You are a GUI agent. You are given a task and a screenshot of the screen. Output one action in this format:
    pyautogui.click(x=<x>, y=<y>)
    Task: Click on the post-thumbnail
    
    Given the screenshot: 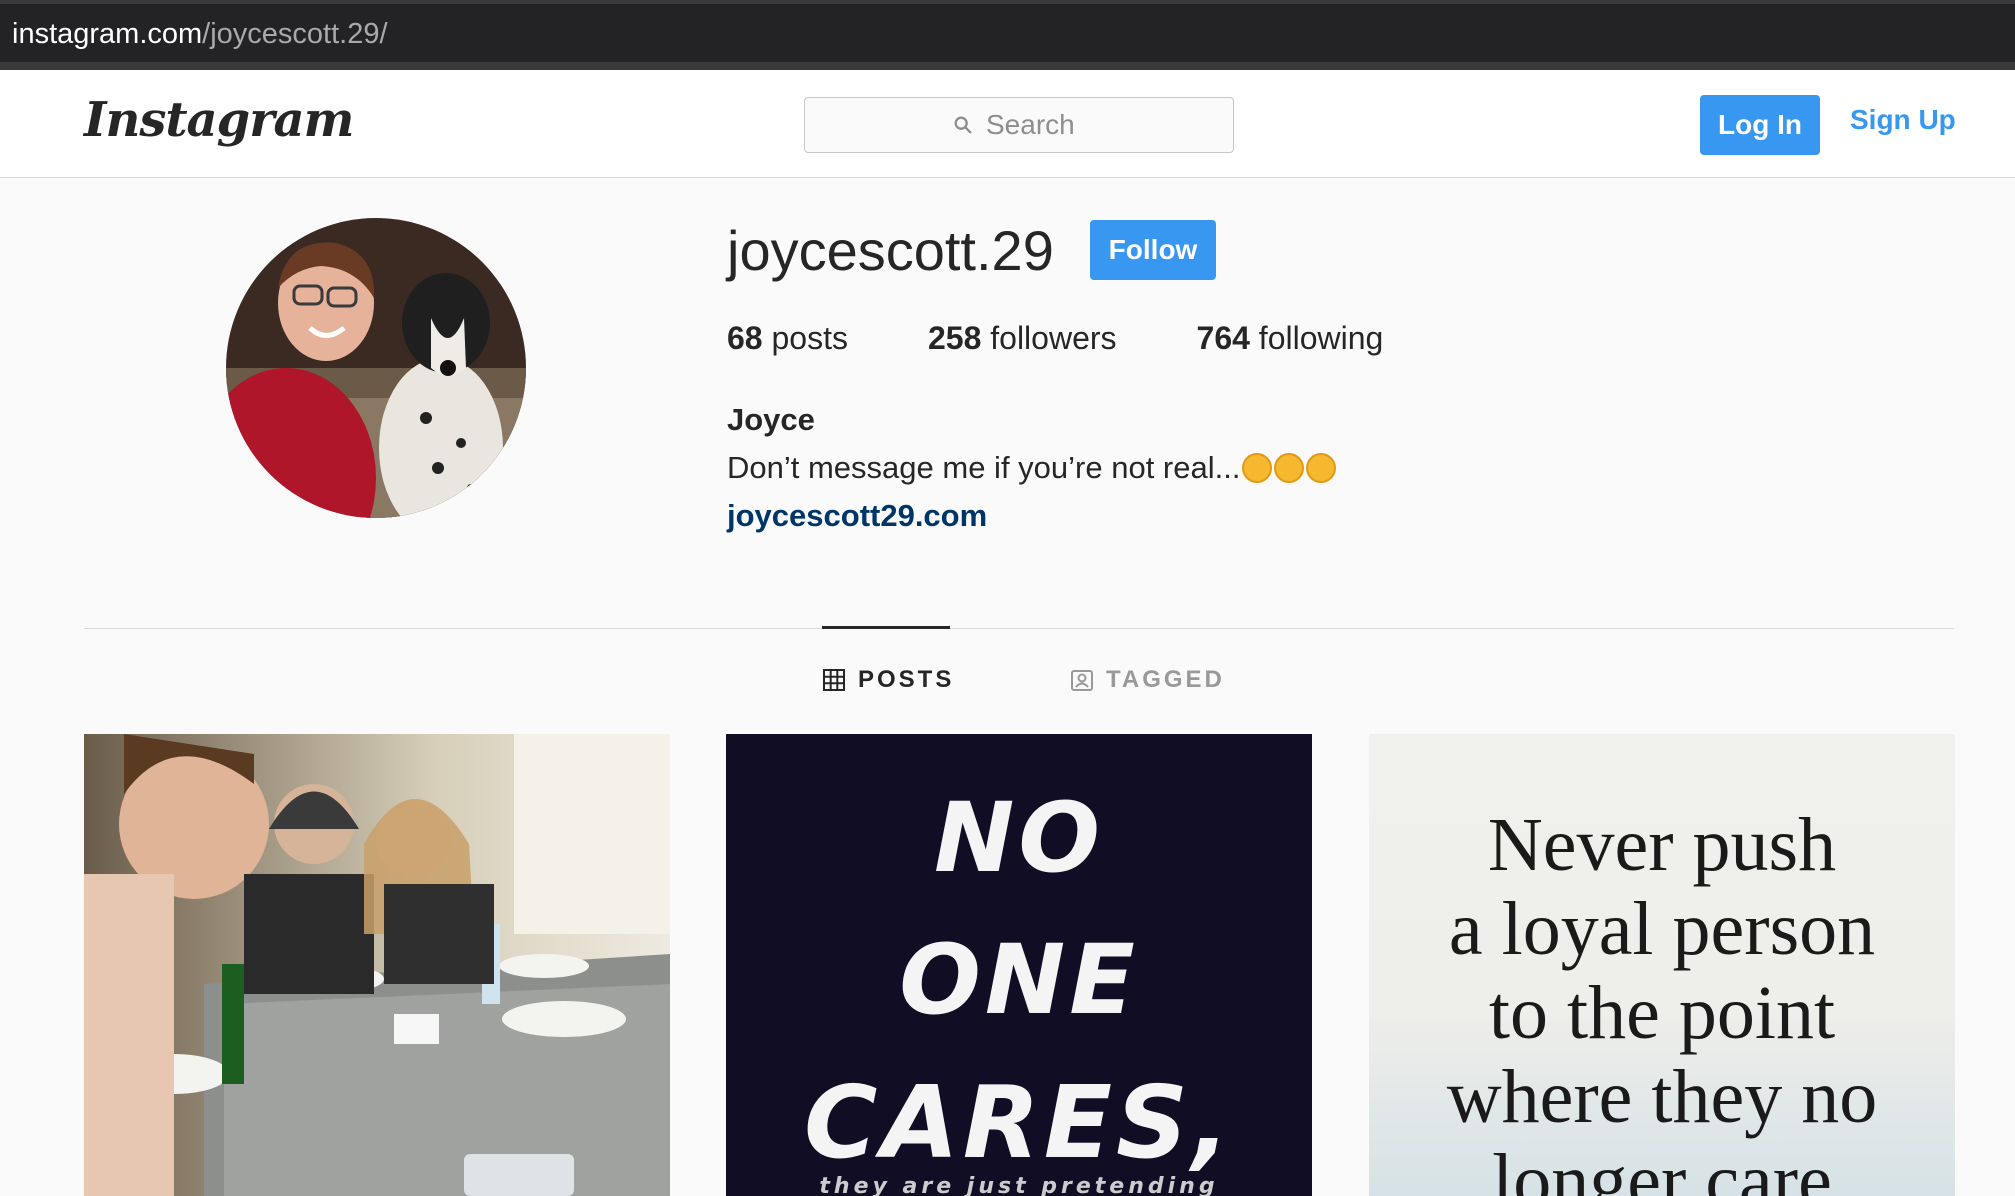 What is the action you would take?
    pyautogui.click(x=377, y=965)
    